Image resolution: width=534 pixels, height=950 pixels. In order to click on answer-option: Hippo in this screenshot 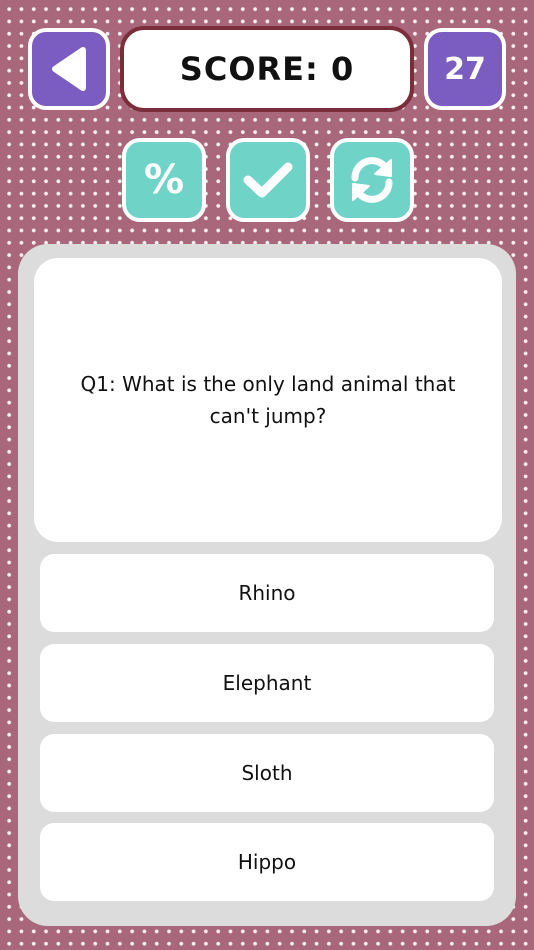, I will do `click(267, 862)`.